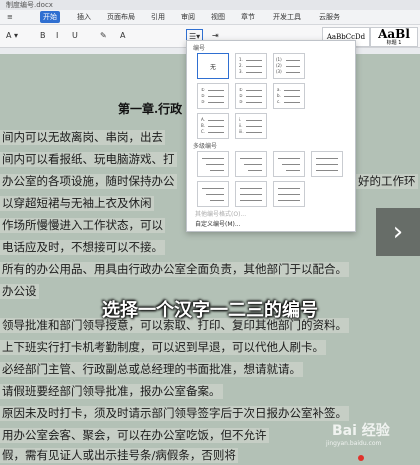 The width and height of the screenshot is (420, 465). What do you see at coordinates (361, 458) in the screenshot?
I see `record-dot-icon` at bounding box center [361, 458].